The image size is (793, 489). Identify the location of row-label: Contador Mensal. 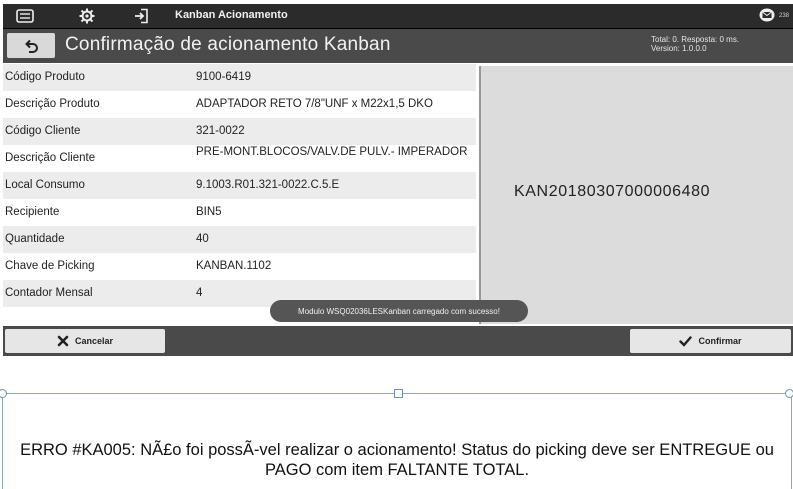
(49, 293).